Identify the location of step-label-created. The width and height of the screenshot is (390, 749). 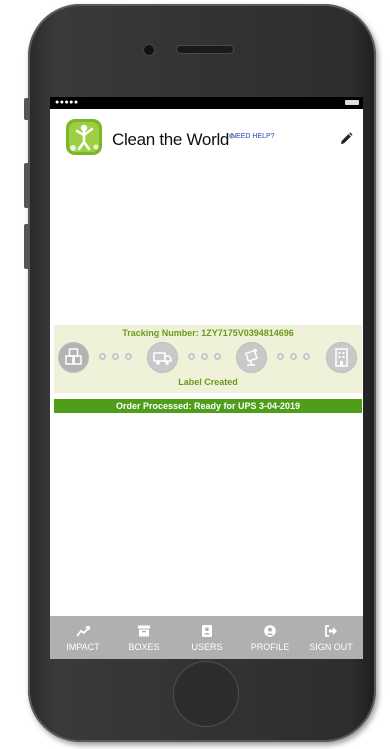
(73, 357).